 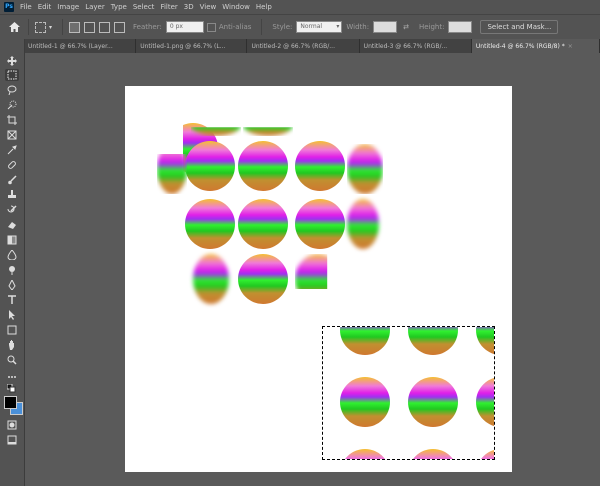 I want to click on quick-mask-icon, so click(x=12, y=425).